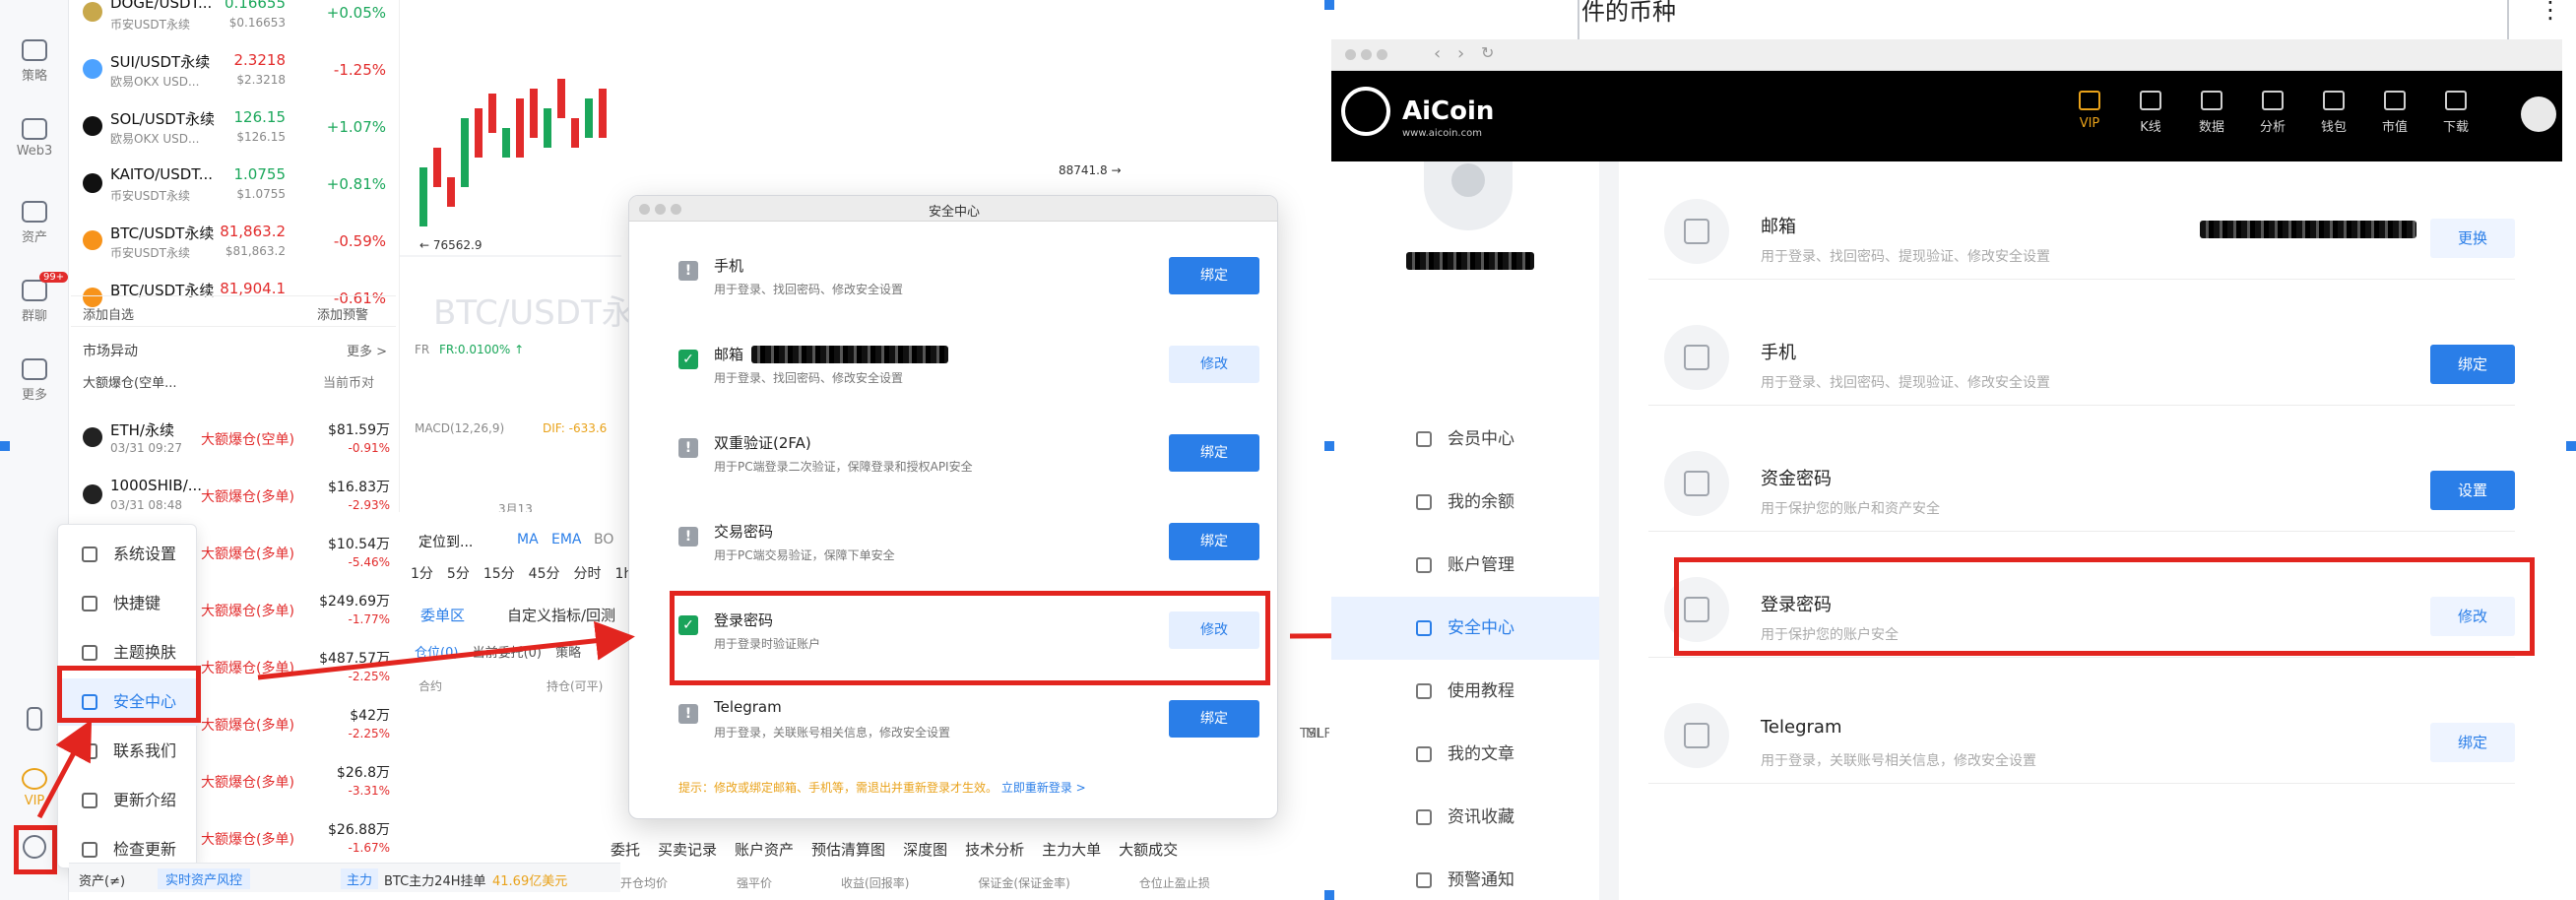  Describe the element at coordinates (2455, 127) in the screenshot. I see `nav-label: 下载` at that location.